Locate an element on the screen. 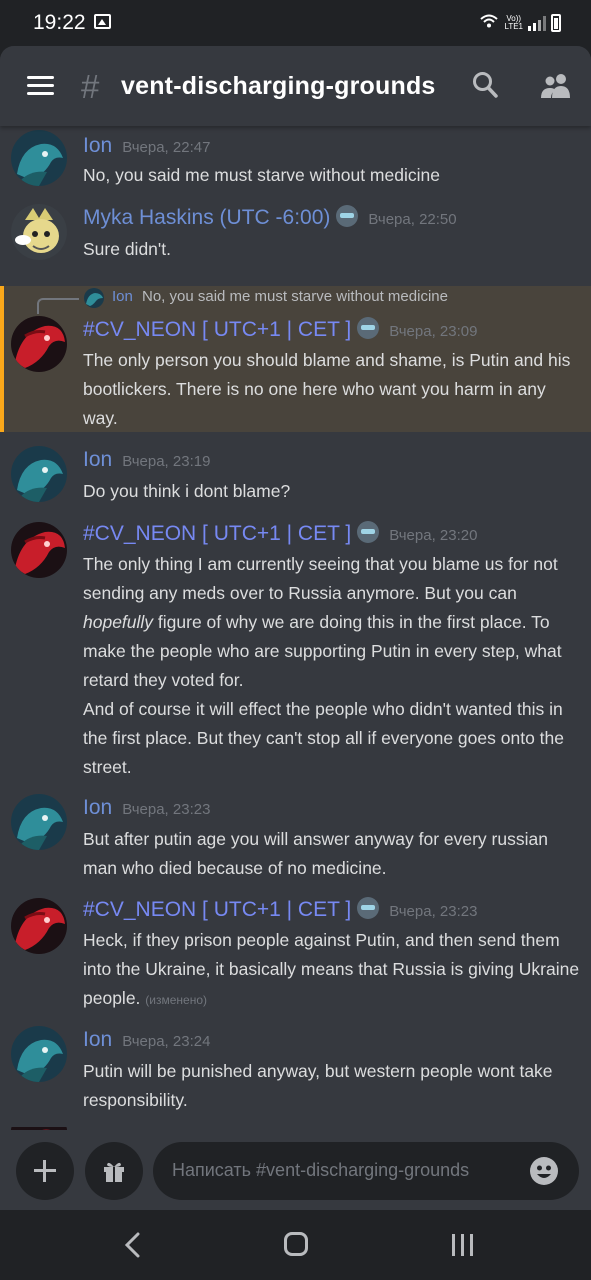  gift-button is located at coordinates (114, 1171).